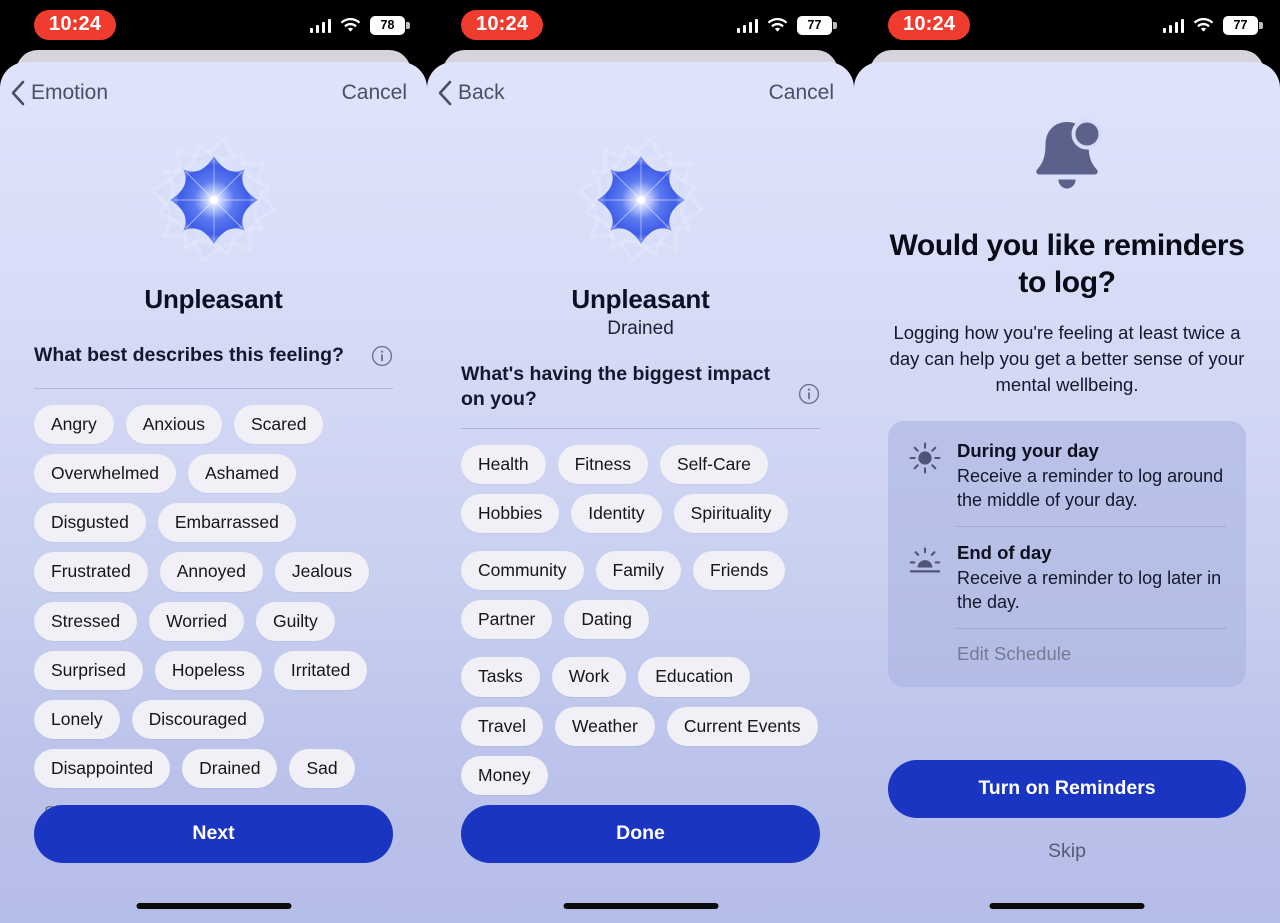 The width and height of the screenshot is (1280, 923). I want to click on chip-family: Family, so click(638, 571).